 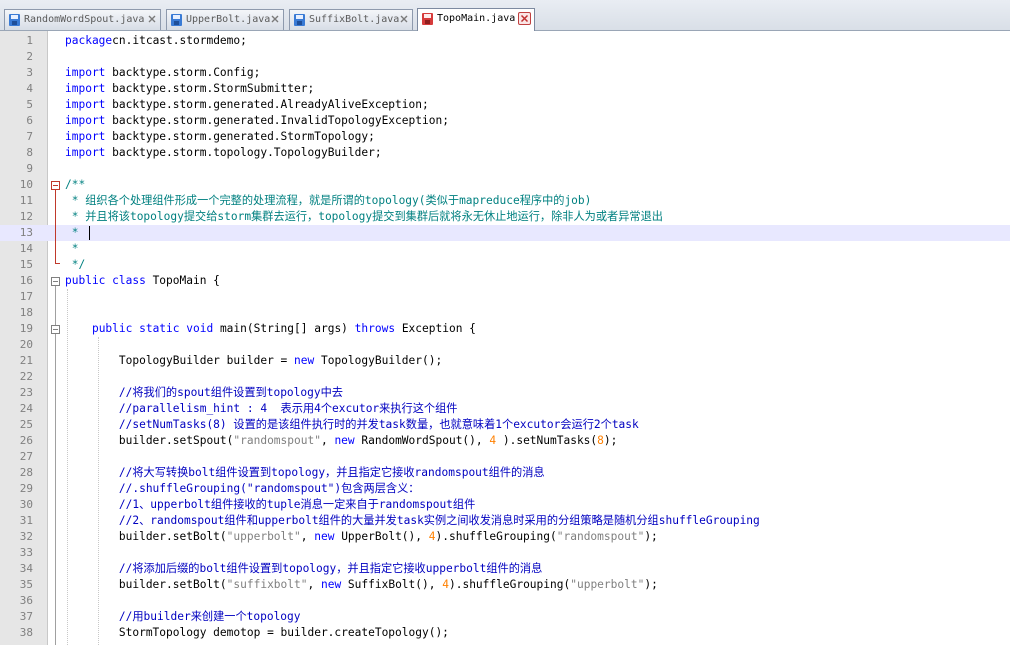 What do you see at coordinates (505, 457) in the screenshot?
I see `code-line: 27` at bounding box center [505, 457].